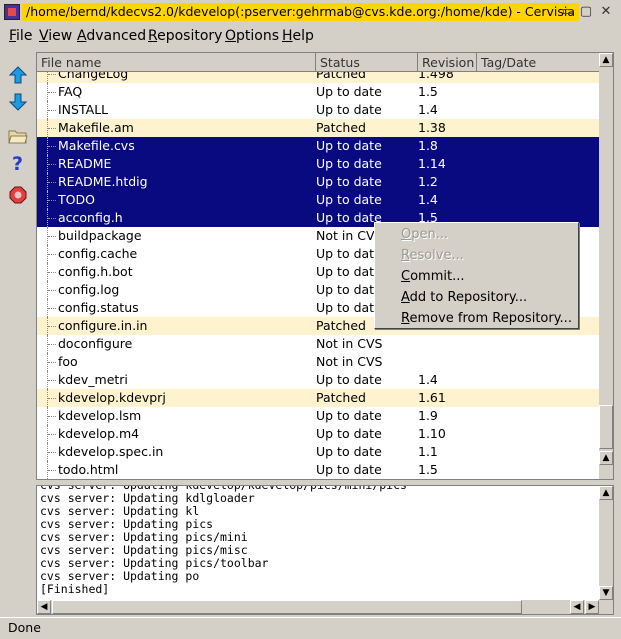 The height and width of the screenshot is (639, 621). I want to click on column-tag-date: Tag/Date, so click(538, 62).